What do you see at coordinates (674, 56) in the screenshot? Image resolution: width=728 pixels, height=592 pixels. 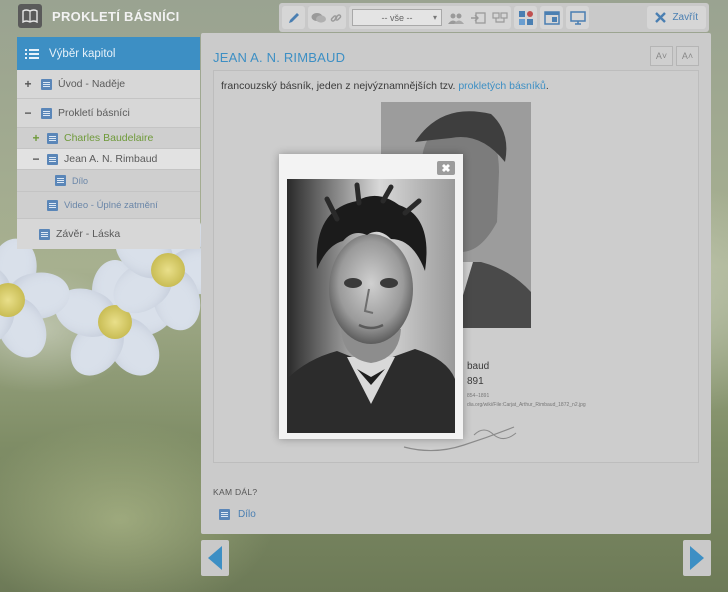 I see `font-size-controls: A˅ A˄` at bounding box center [674, 56].